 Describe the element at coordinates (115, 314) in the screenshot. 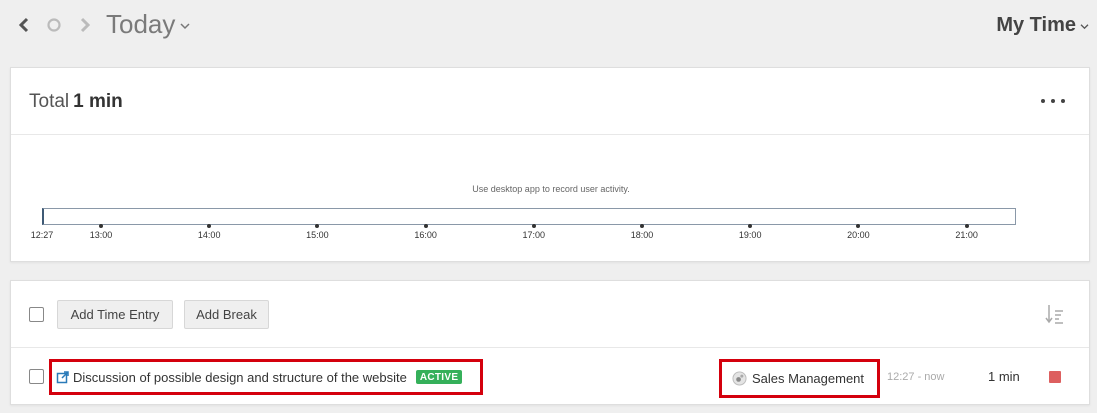

I see `add-time-entry-button: Add Time Entry` at that location.